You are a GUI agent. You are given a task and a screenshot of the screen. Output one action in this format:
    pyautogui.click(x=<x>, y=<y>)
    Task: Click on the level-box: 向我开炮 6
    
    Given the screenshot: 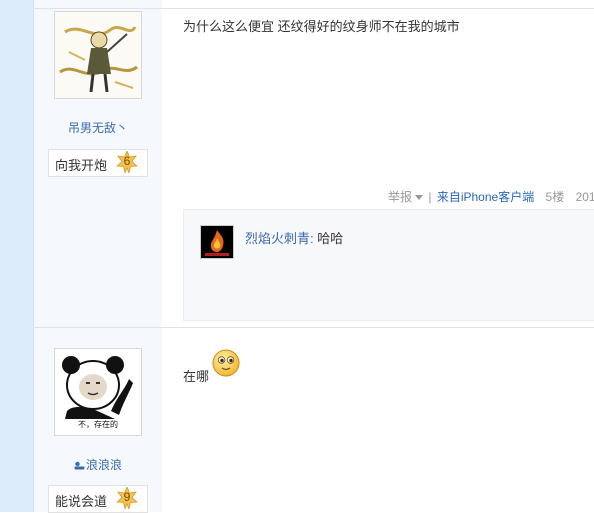 What is the action you would take?
    pyautogui.click(x=98, y=163)
    